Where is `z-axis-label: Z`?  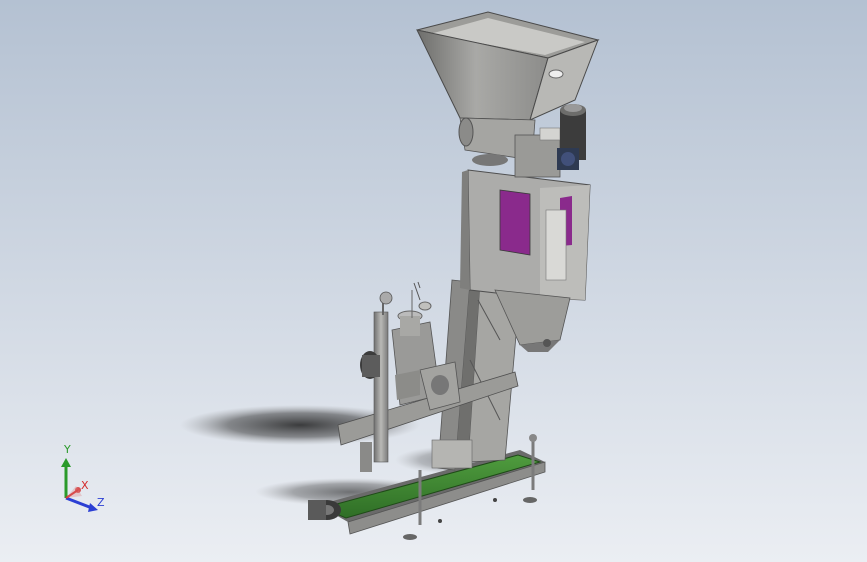 z-axis-label: Z is located at coordinates (101, 502).